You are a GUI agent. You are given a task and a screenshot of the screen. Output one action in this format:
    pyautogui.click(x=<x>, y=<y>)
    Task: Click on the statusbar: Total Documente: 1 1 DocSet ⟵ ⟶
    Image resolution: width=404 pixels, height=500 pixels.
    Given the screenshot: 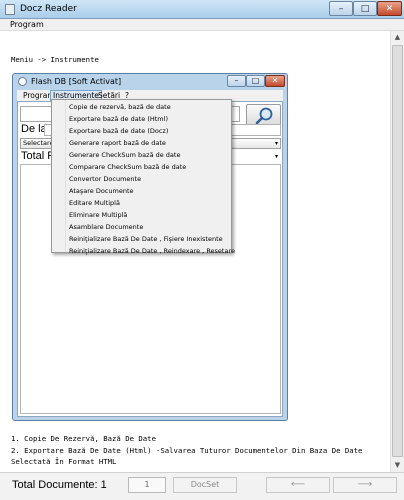 What is the action you would take?
    pyautogui.click(x=202, y=486)
    